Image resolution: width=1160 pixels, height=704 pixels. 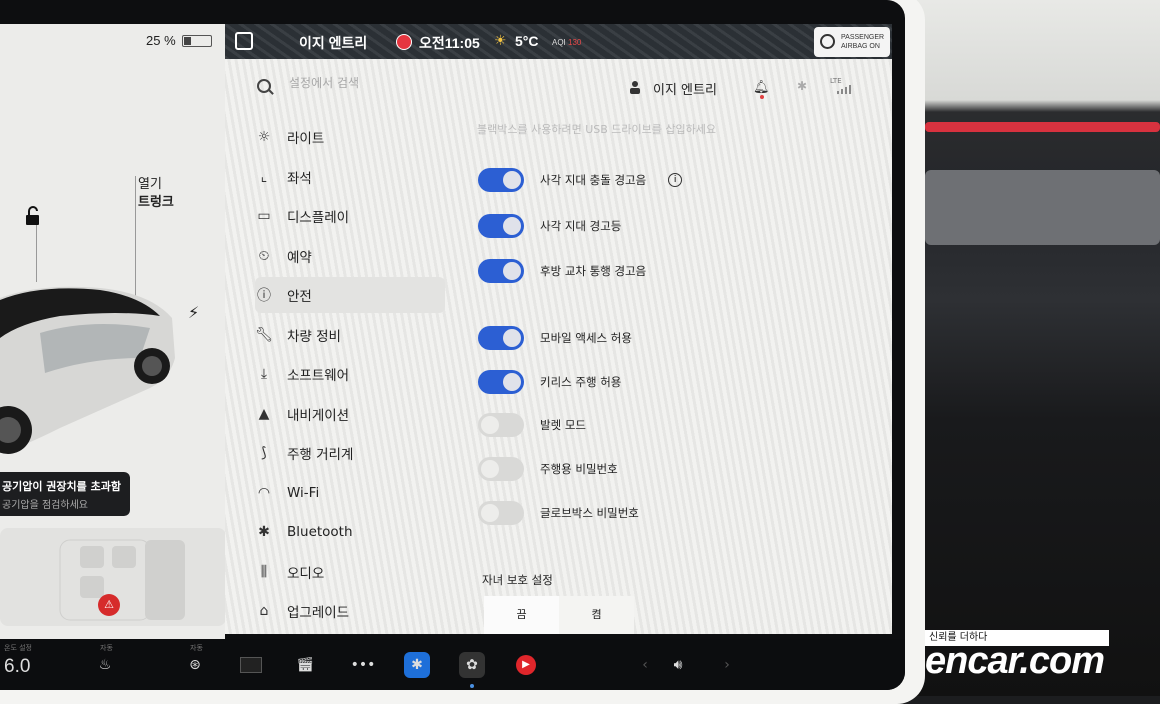 What do you see at coordinates (303, 532) in the screenshot?
I see `nav-item-bluetooth: ✱ Bluetooth` at bounding box center [303, 532].